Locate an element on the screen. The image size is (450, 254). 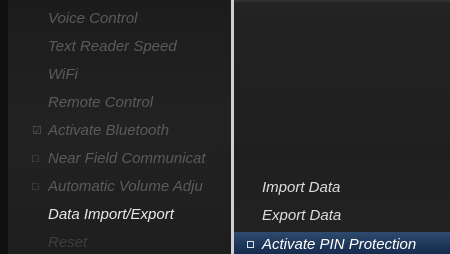
menu-item-label: Automatic Volume Adju is located at coordinates (125, 186).